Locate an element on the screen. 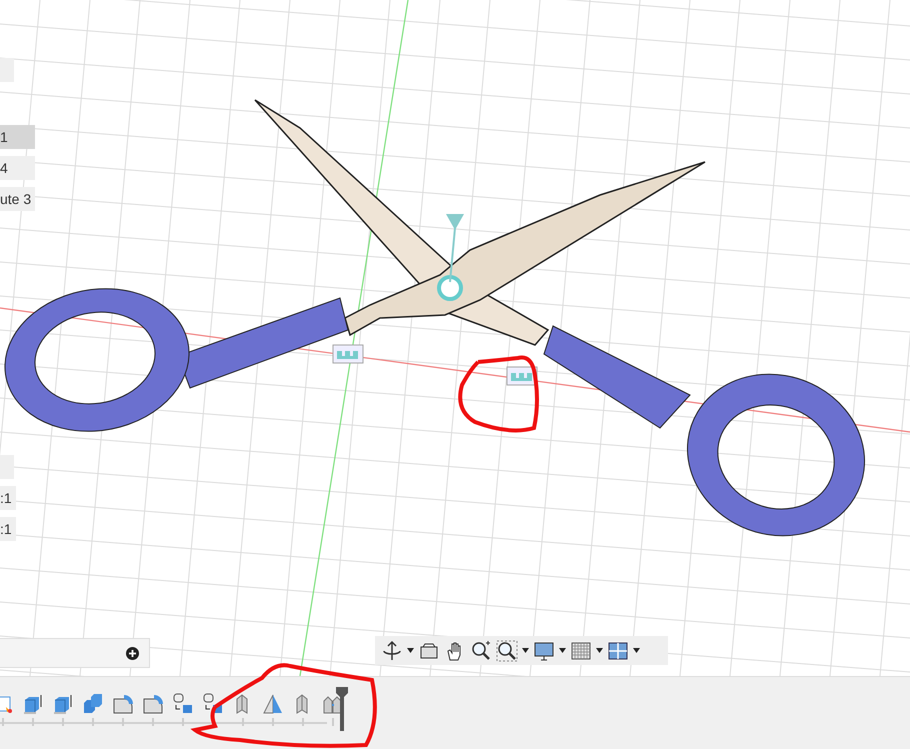 The image size is (910, 749). mirror-icon is located at coordinates (273, 704).